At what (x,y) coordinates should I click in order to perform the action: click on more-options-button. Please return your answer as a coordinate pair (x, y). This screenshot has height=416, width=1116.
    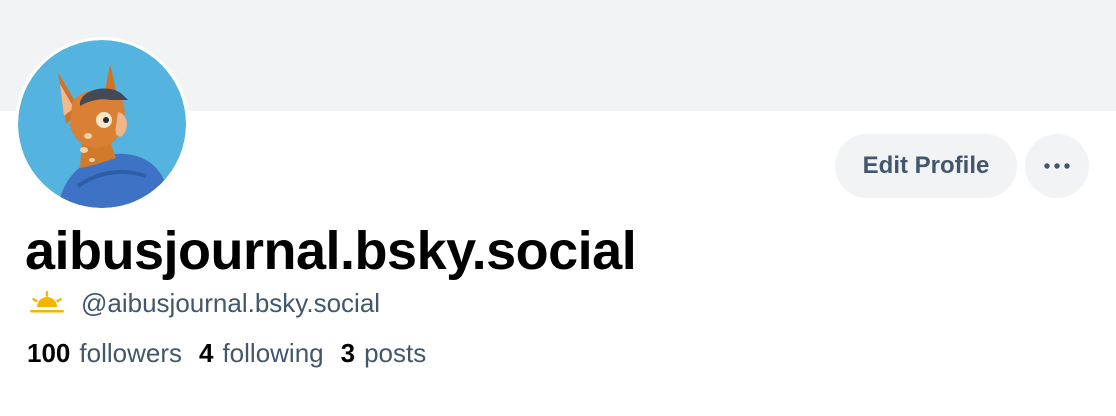
    Looking at the image, I should click on (1057, 166).